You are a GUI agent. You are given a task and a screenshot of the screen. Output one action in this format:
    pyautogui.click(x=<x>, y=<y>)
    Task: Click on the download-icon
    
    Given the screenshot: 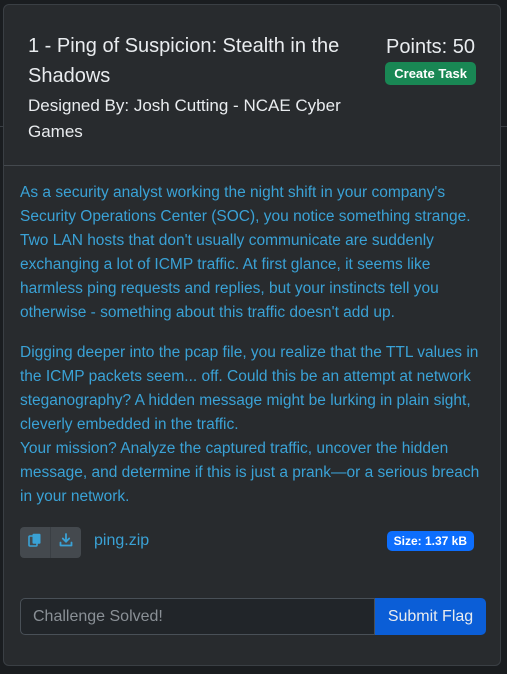 What is the action you would take?
    pyautogui.click(x=66, y=542)
    